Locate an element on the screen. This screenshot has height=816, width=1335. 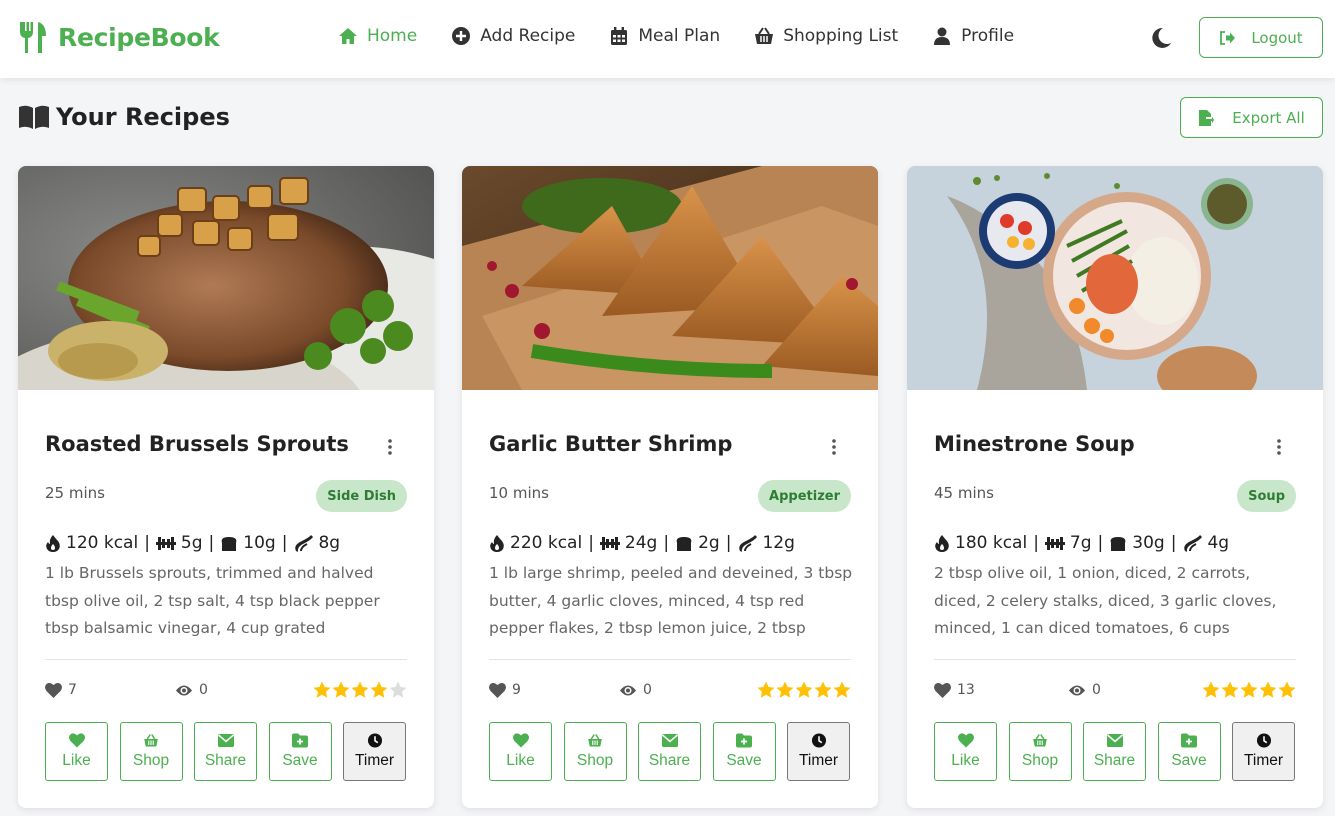
user-icon is located at coordinates (942, 36).